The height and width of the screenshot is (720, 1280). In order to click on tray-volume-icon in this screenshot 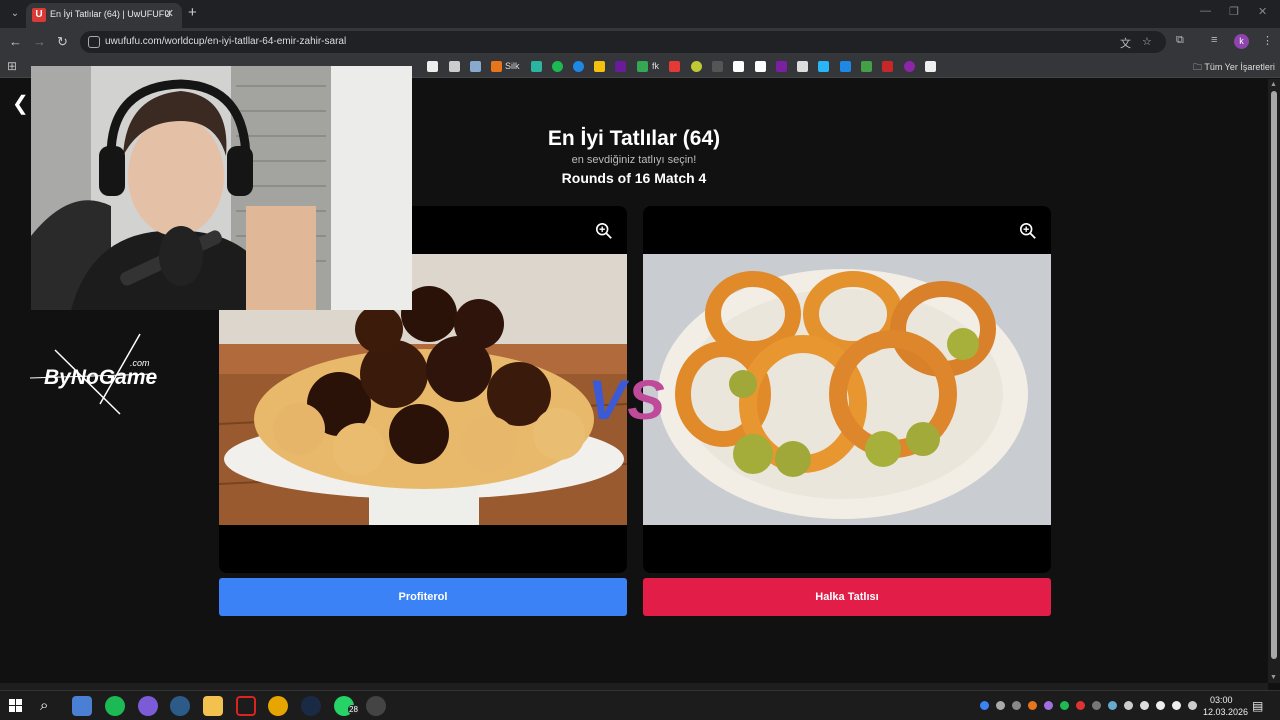, I will do `click(1176, 705)`.